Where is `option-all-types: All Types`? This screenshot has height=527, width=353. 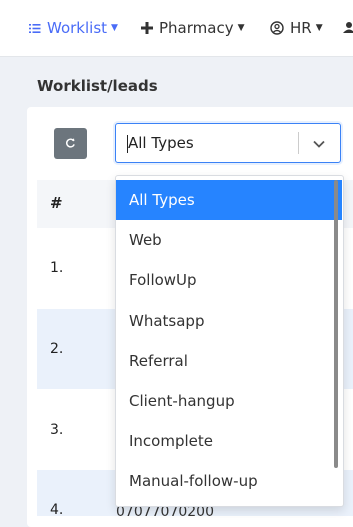
option-all-types: All Types is located at coordinates (229, 200).